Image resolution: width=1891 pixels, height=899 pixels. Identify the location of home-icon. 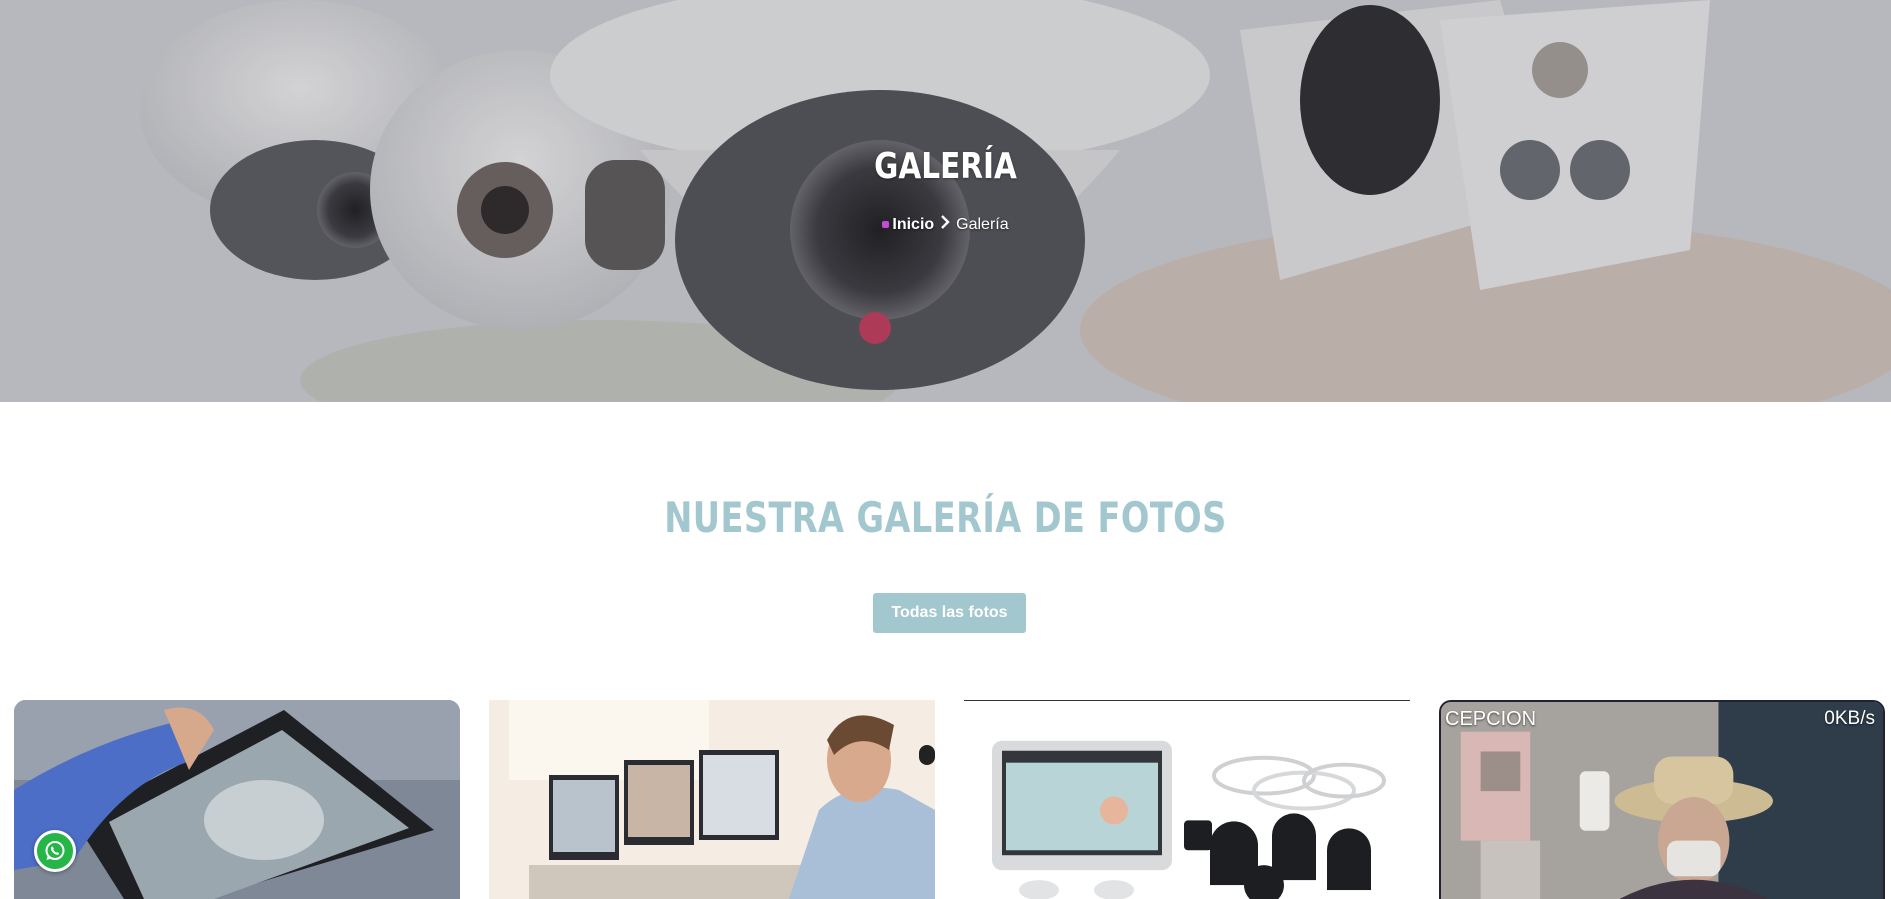
(886, 224).